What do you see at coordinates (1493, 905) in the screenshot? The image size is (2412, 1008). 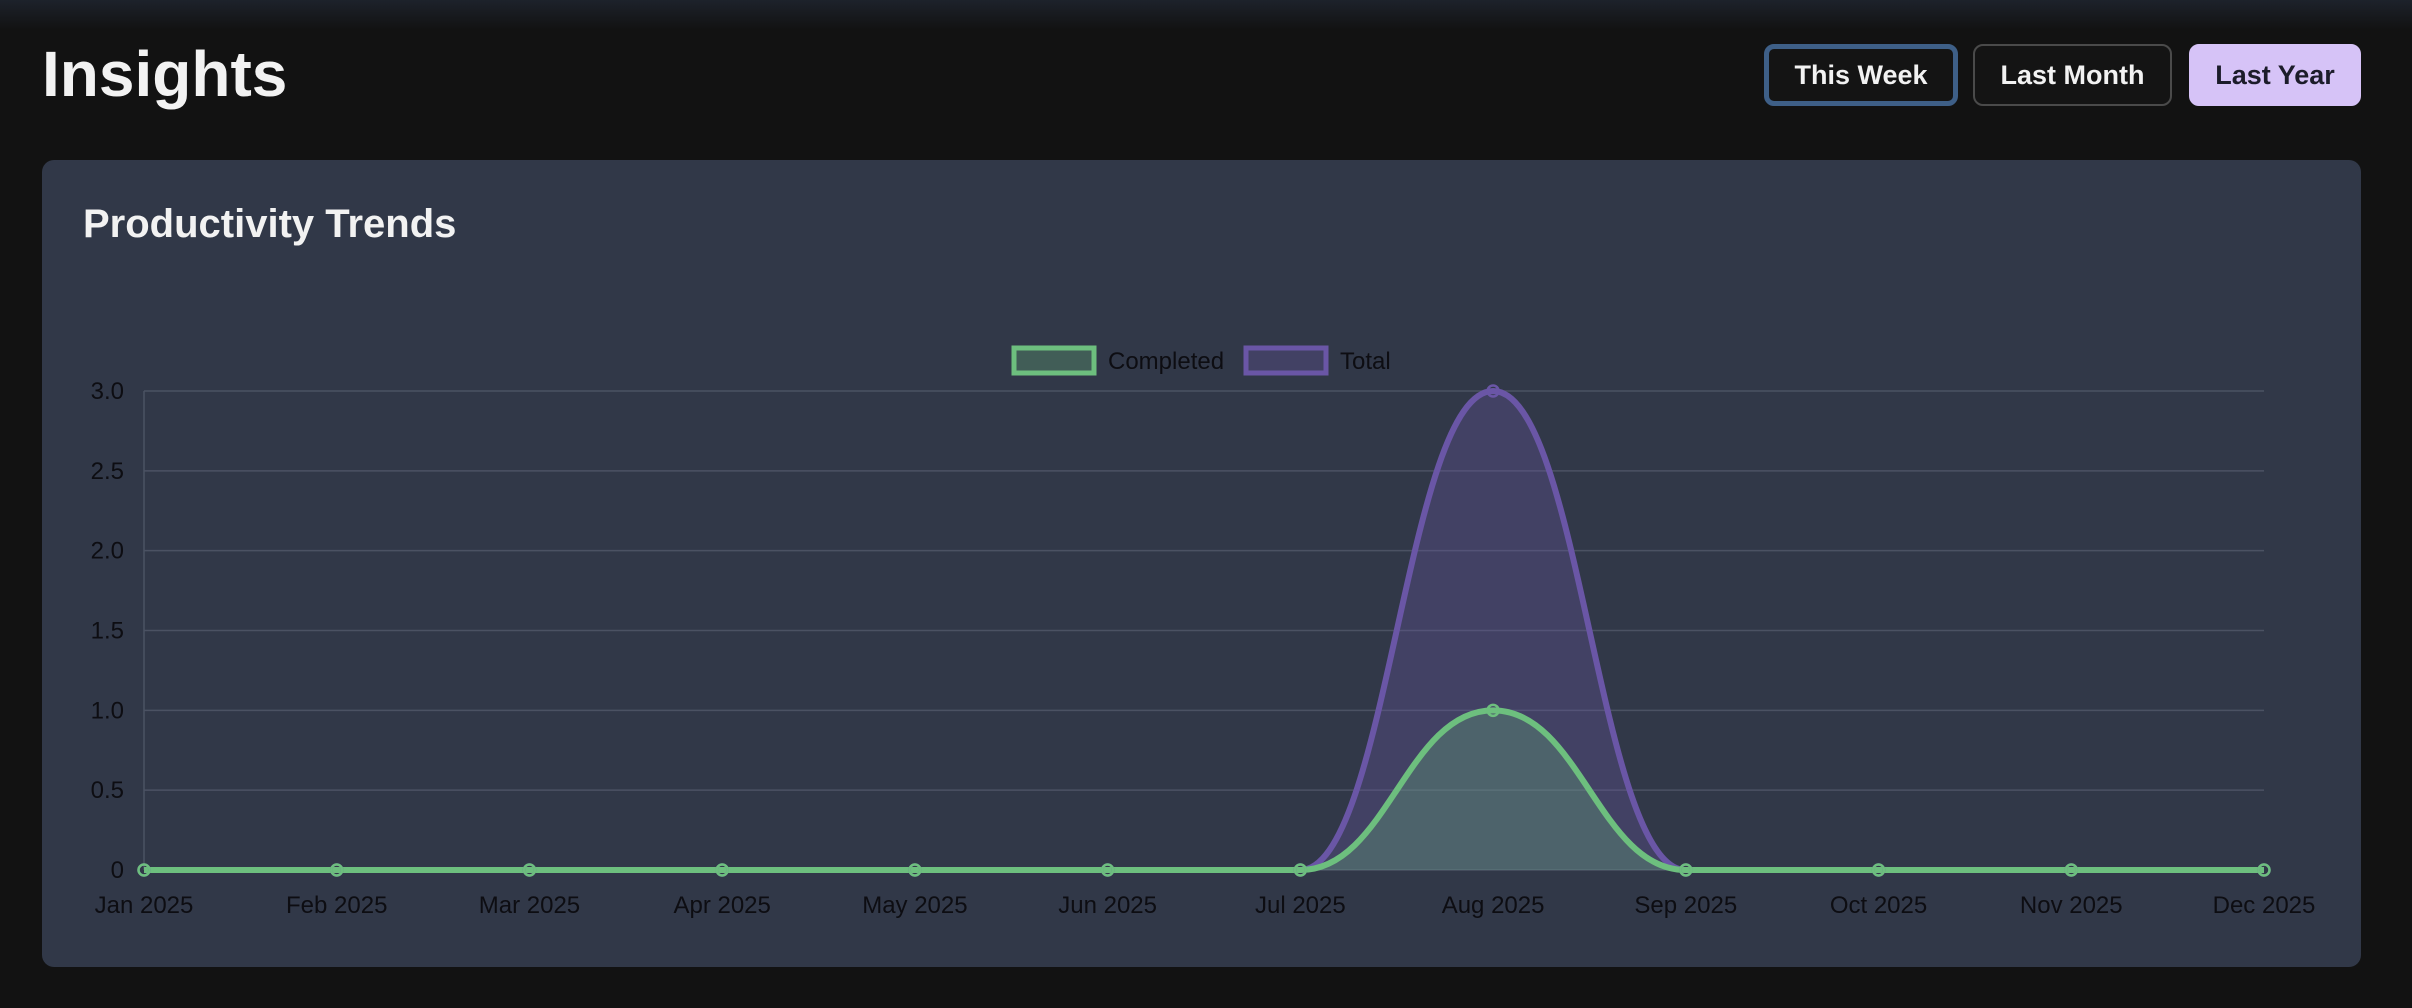 I see `x-tick-label: Aug 2025` at bounding box center [1493, 905].